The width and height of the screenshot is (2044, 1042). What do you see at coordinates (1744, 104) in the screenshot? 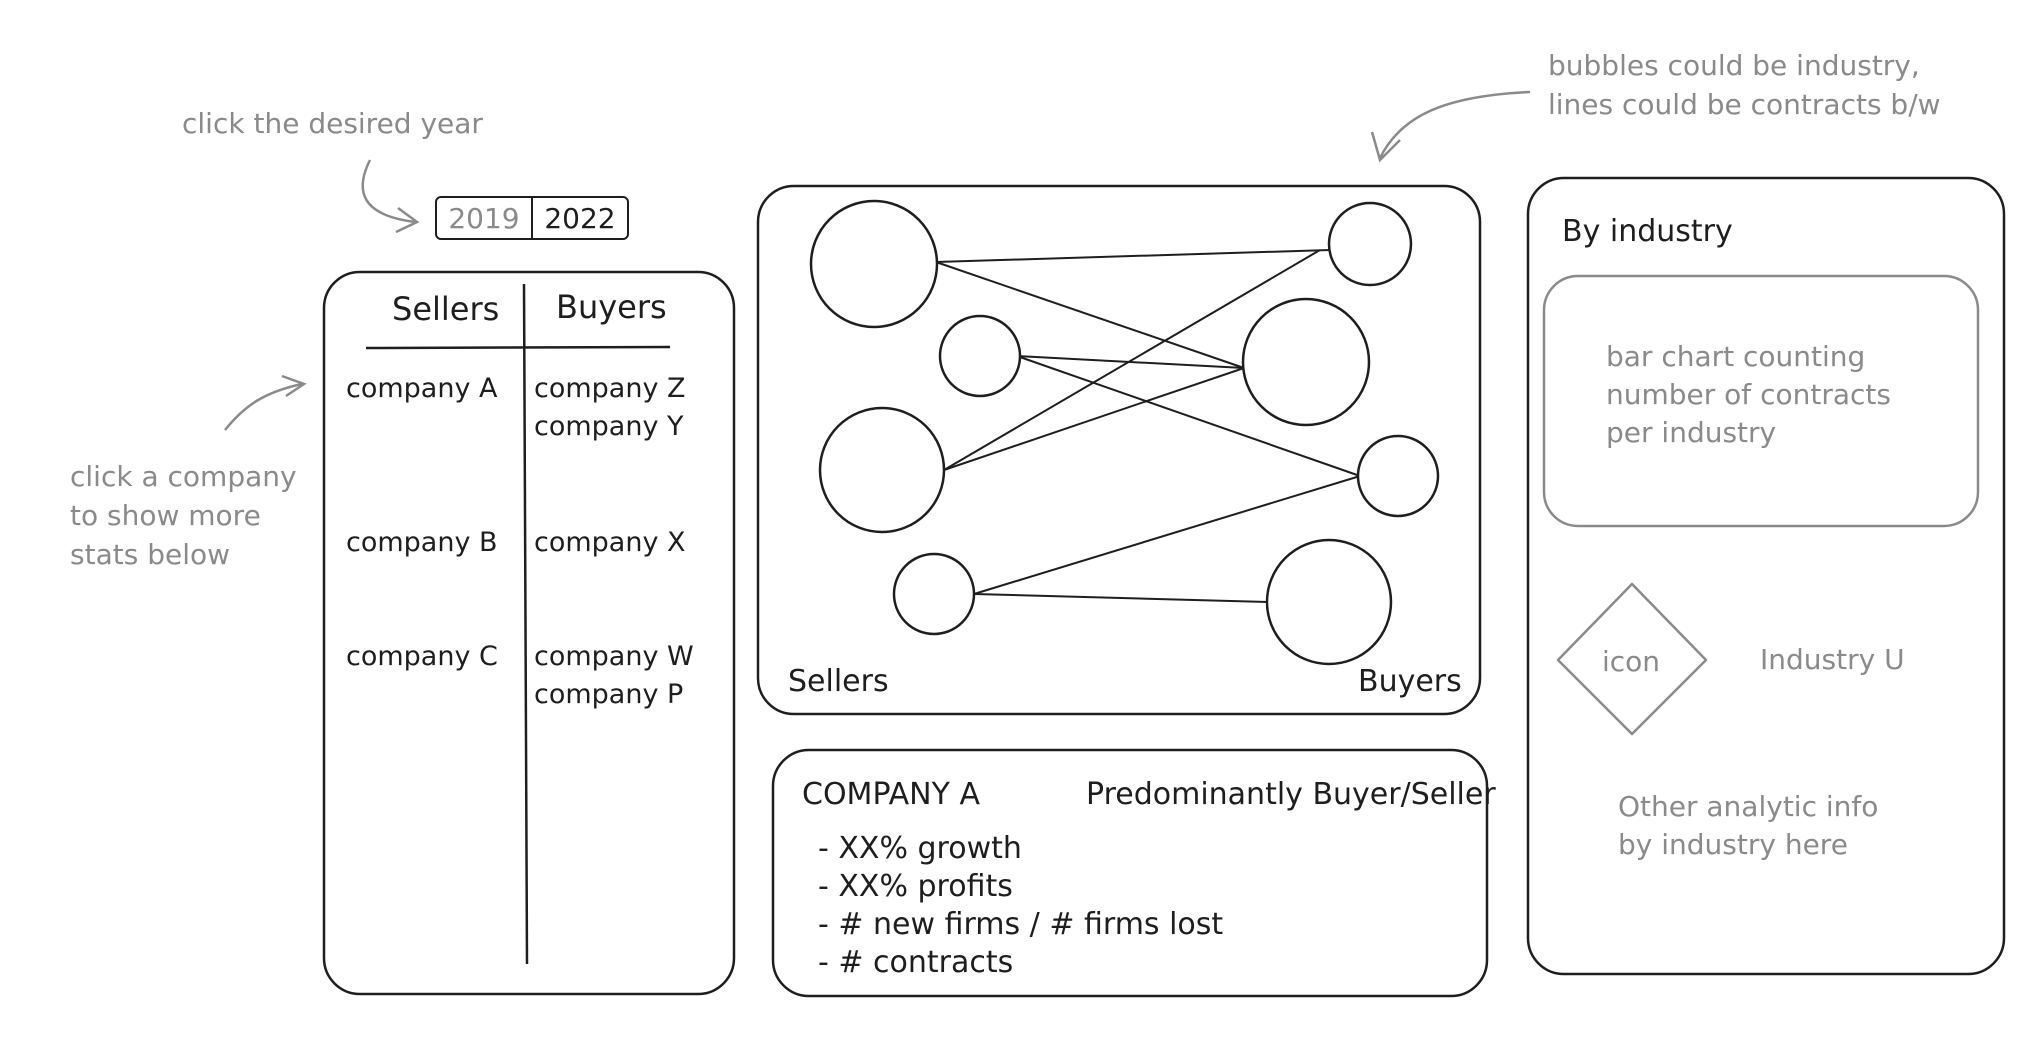
I see `bubble-hint-line: lines could be contracts b/w` at bounding box center [1744, 104].